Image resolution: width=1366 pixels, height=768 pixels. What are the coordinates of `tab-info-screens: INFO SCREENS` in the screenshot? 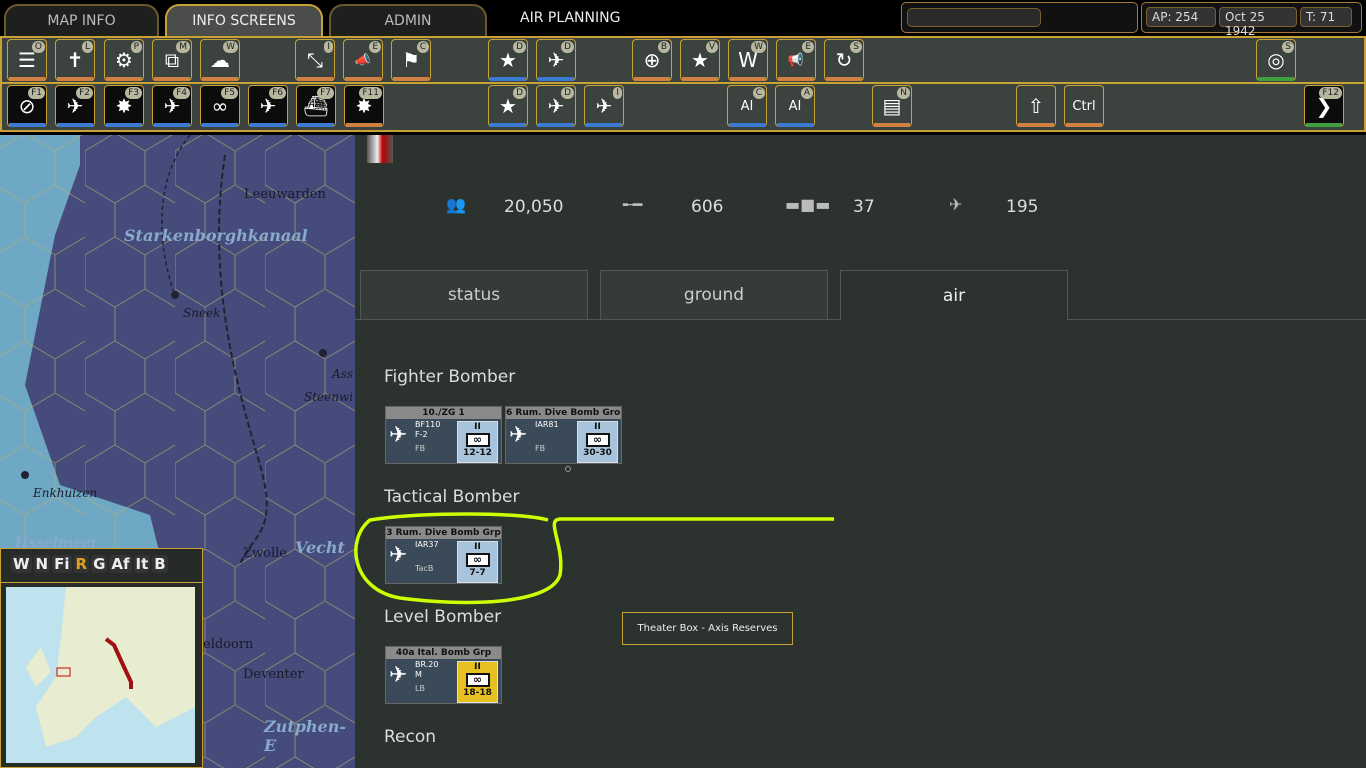 It's located at (244, 20).